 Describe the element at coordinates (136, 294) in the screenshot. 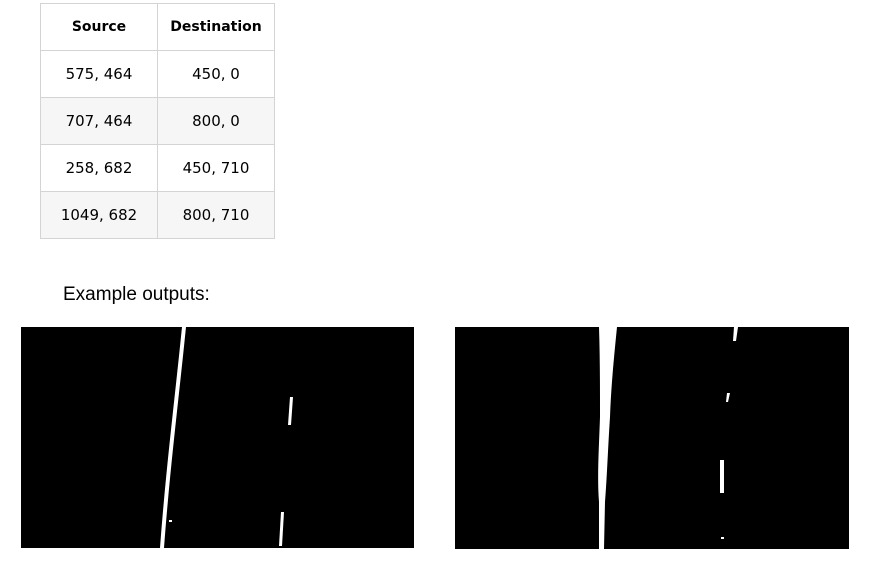

I see `example-outputs-caption: Example outputs:` at that location.